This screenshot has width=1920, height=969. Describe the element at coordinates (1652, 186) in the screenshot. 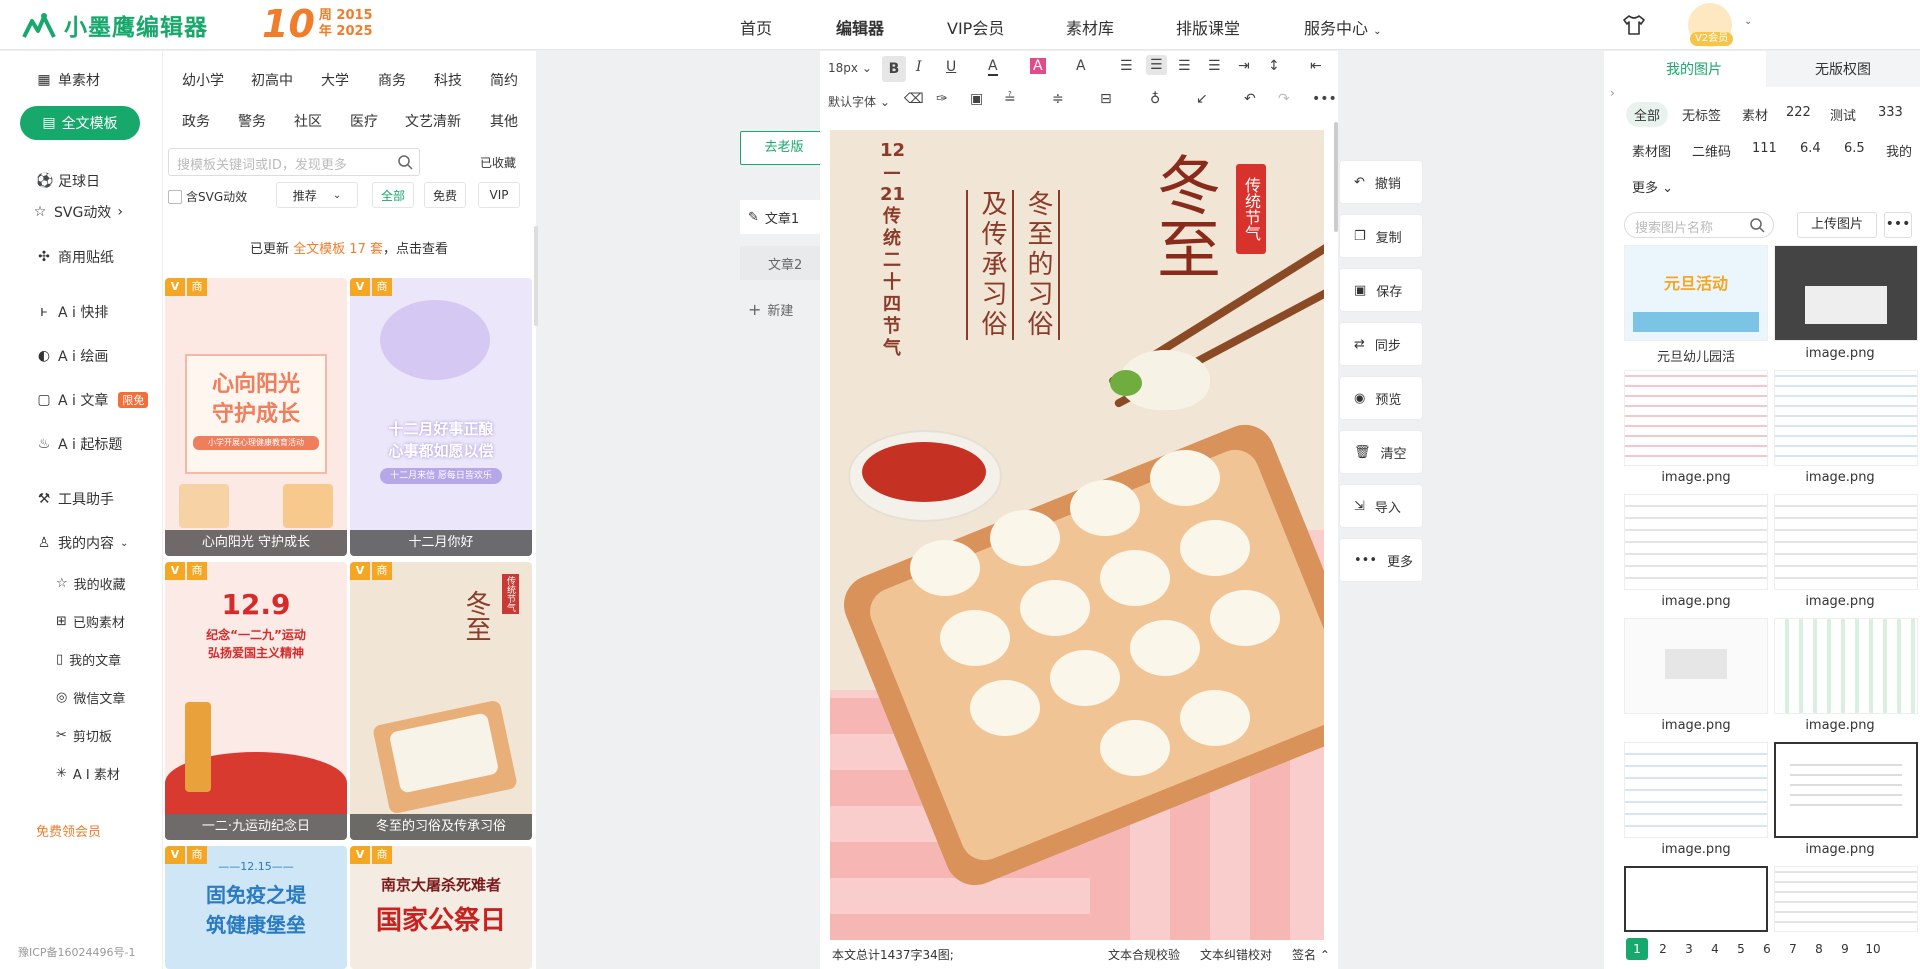

I see `tag-more: 更多 ⌄` at that location.